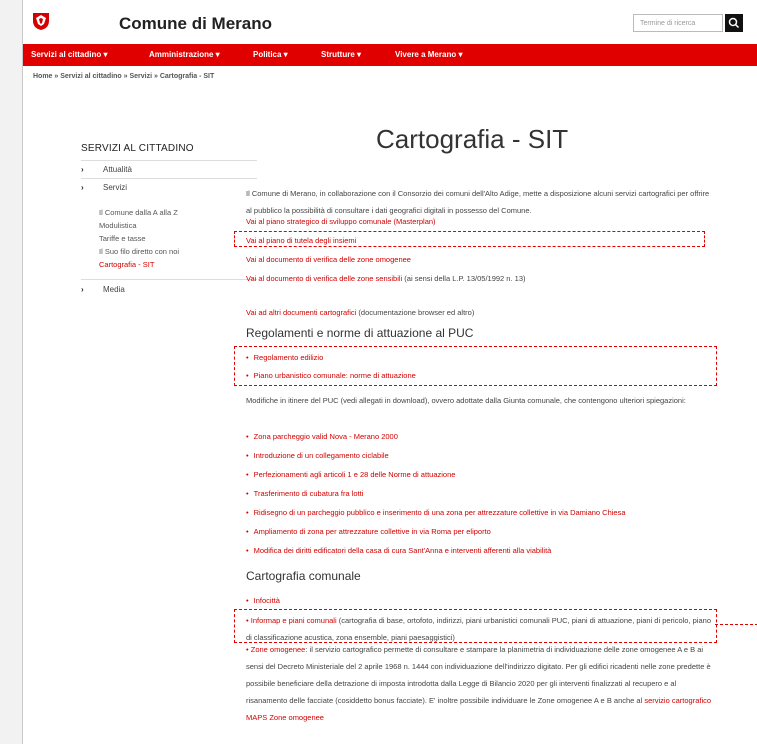 The width and height of the screenshot is (757, 744). What do you see at coordinates (184, 54) in the screenshot?
I see `nav-amministrazione: Amministrazione ▾` at bounding box center [184, 54].